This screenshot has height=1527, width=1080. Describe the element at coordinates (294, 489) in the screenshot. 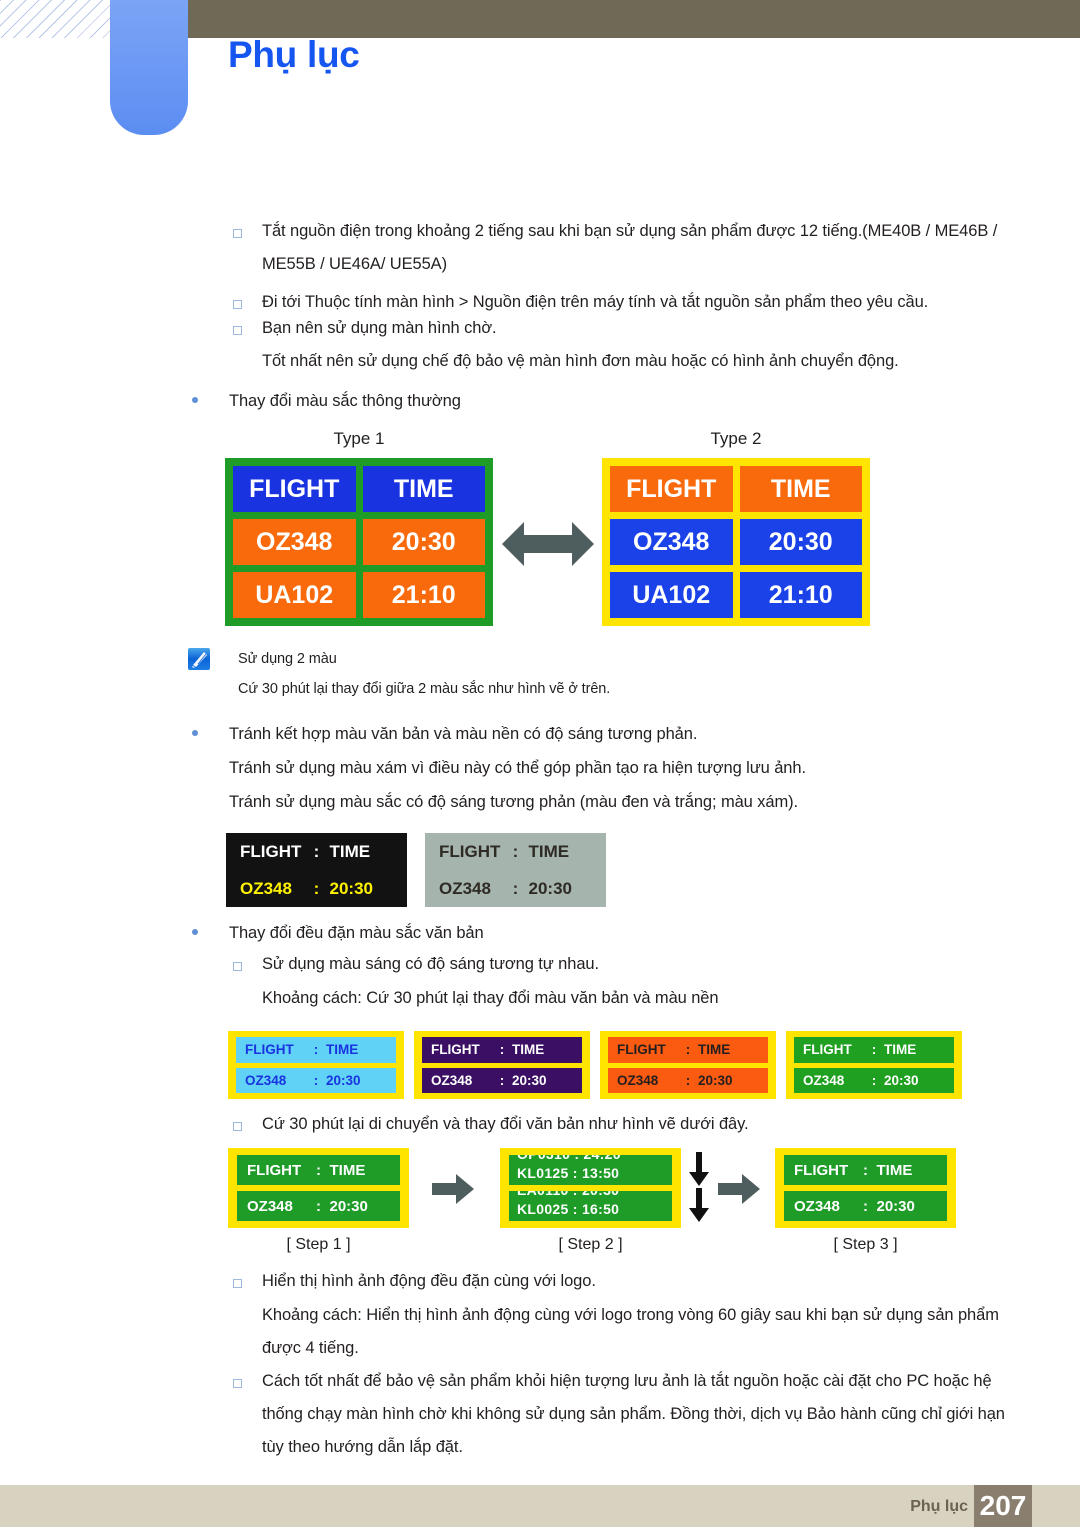

I see `board-cell-flight-header: FLIGHT` at that location.